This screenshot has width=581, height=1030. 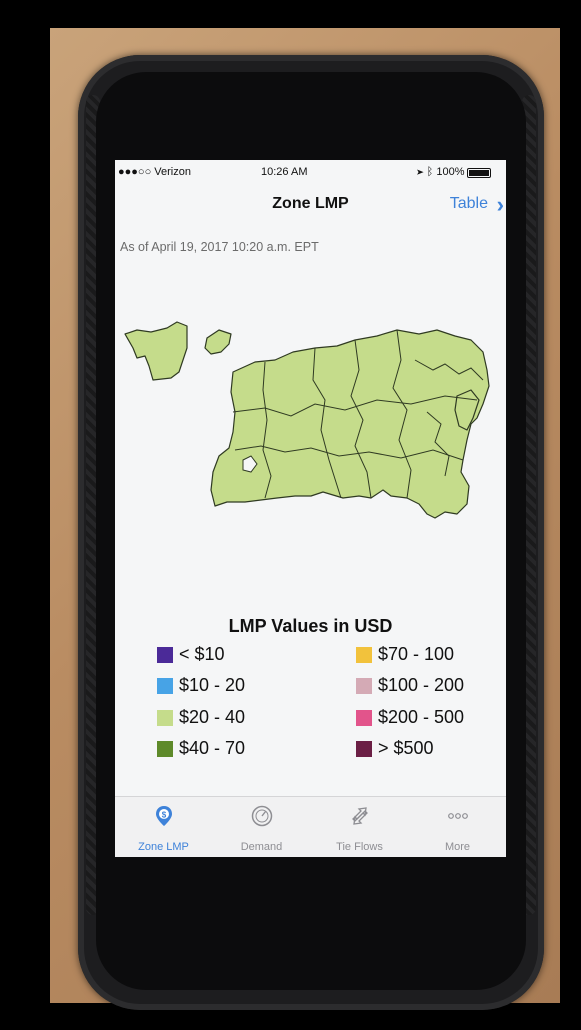 I want to click on battery-icon, so click(x=479, y=173).